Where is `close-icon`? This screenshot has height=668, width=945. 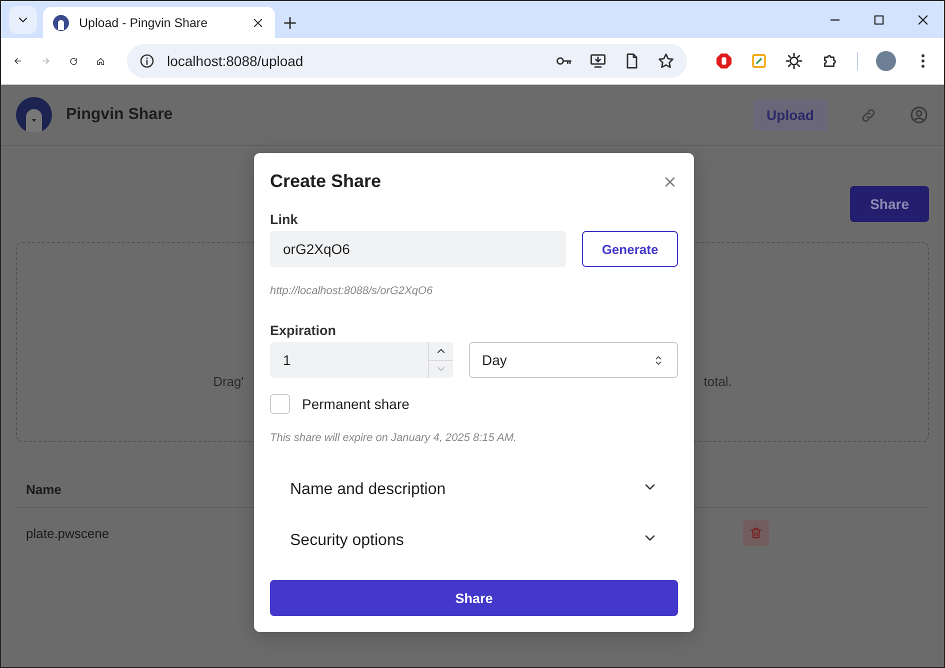 close-icon is located at coordinates (923, 19).